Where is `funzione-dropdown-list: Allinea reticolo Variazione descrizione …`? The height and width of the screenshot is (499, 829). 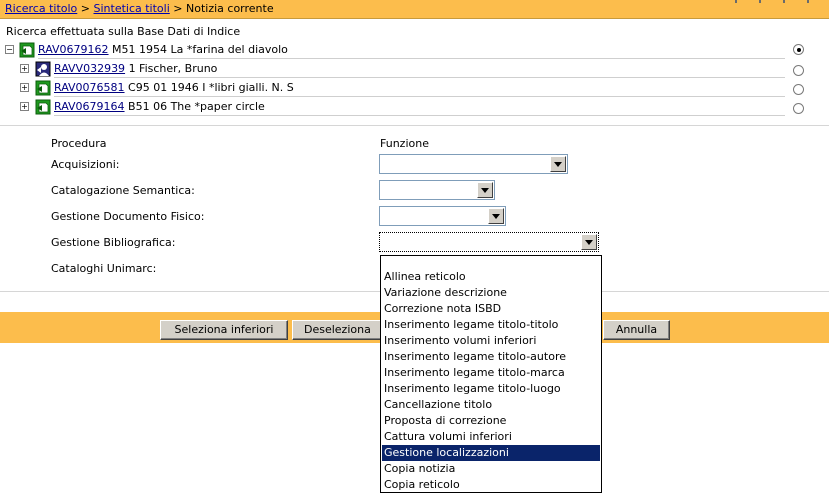 funzione-dropdown-list: Allinea reticolo Variazione descrizione … is located at coordinates (491, 374).